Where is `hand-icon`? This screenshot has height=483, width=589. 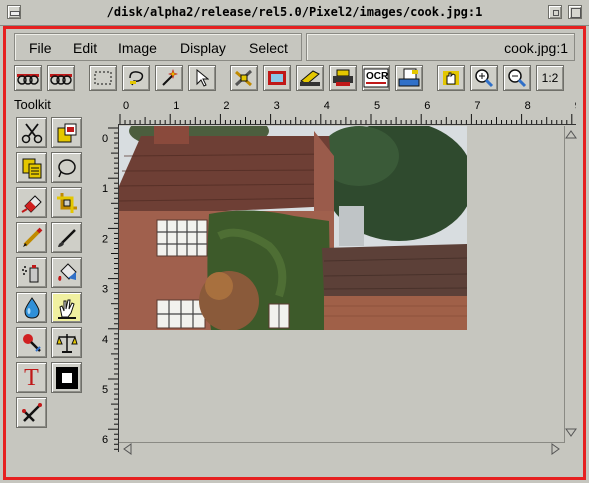 hand-icon is located at coordinates (451, 78).